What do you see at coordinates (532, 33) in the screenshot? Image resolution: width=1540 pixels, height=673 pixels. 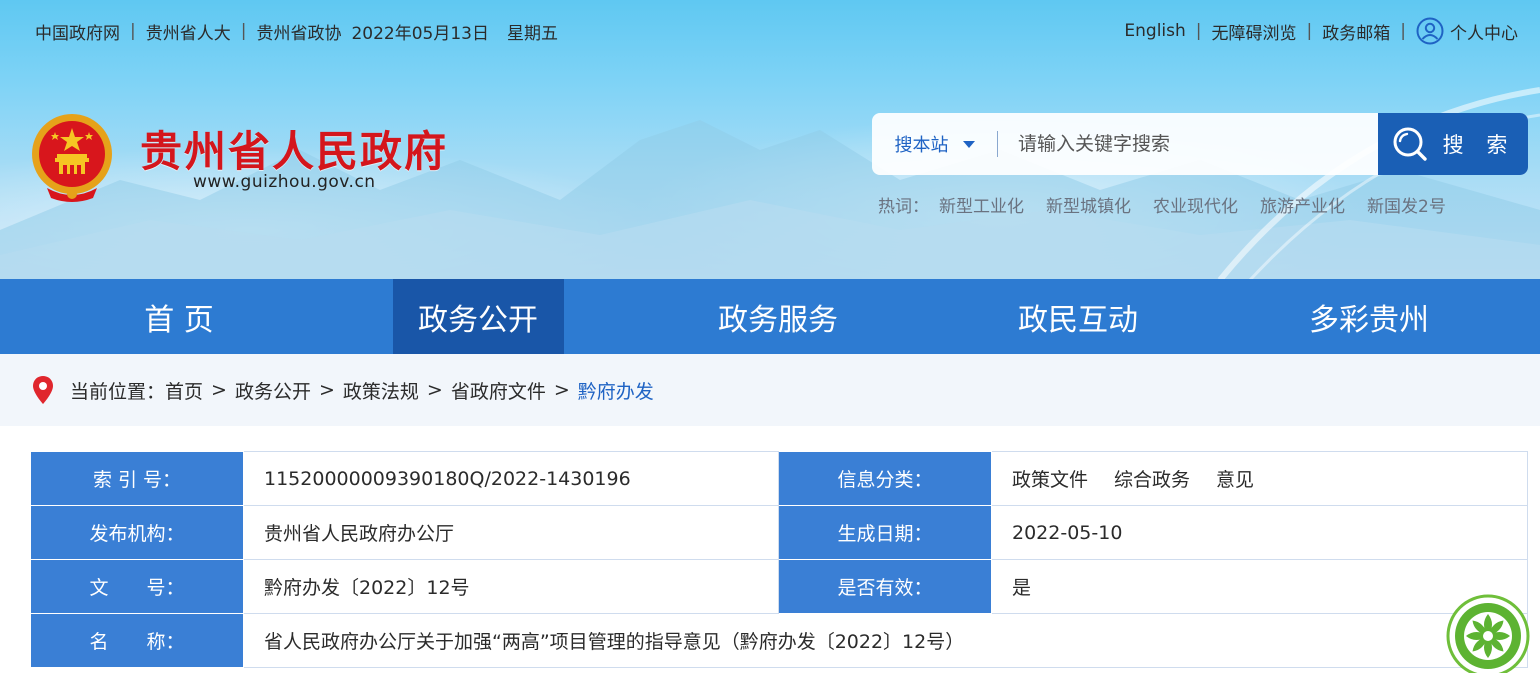 I see `current-weekday: 星期五` at bounding box center [532, 33].